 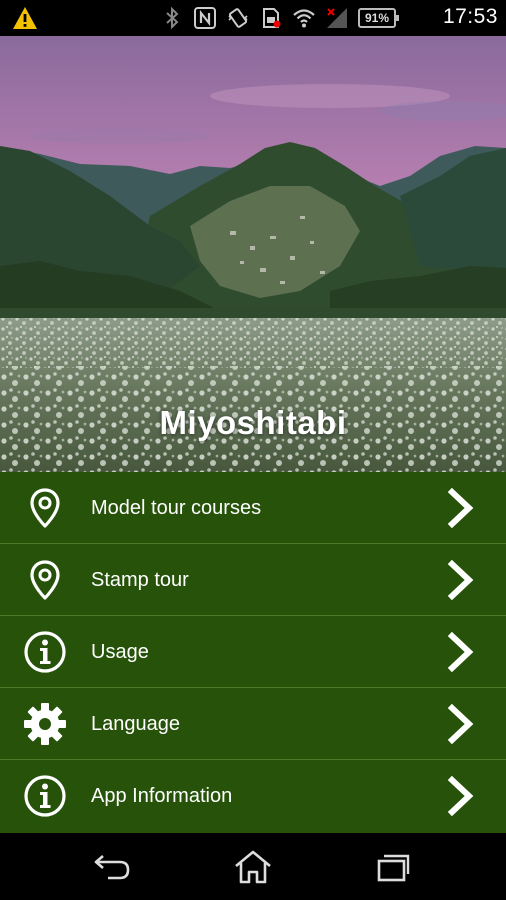 I want to click on menu-item-stamp-tour: Stamp tour, so click(x=253, y=580).